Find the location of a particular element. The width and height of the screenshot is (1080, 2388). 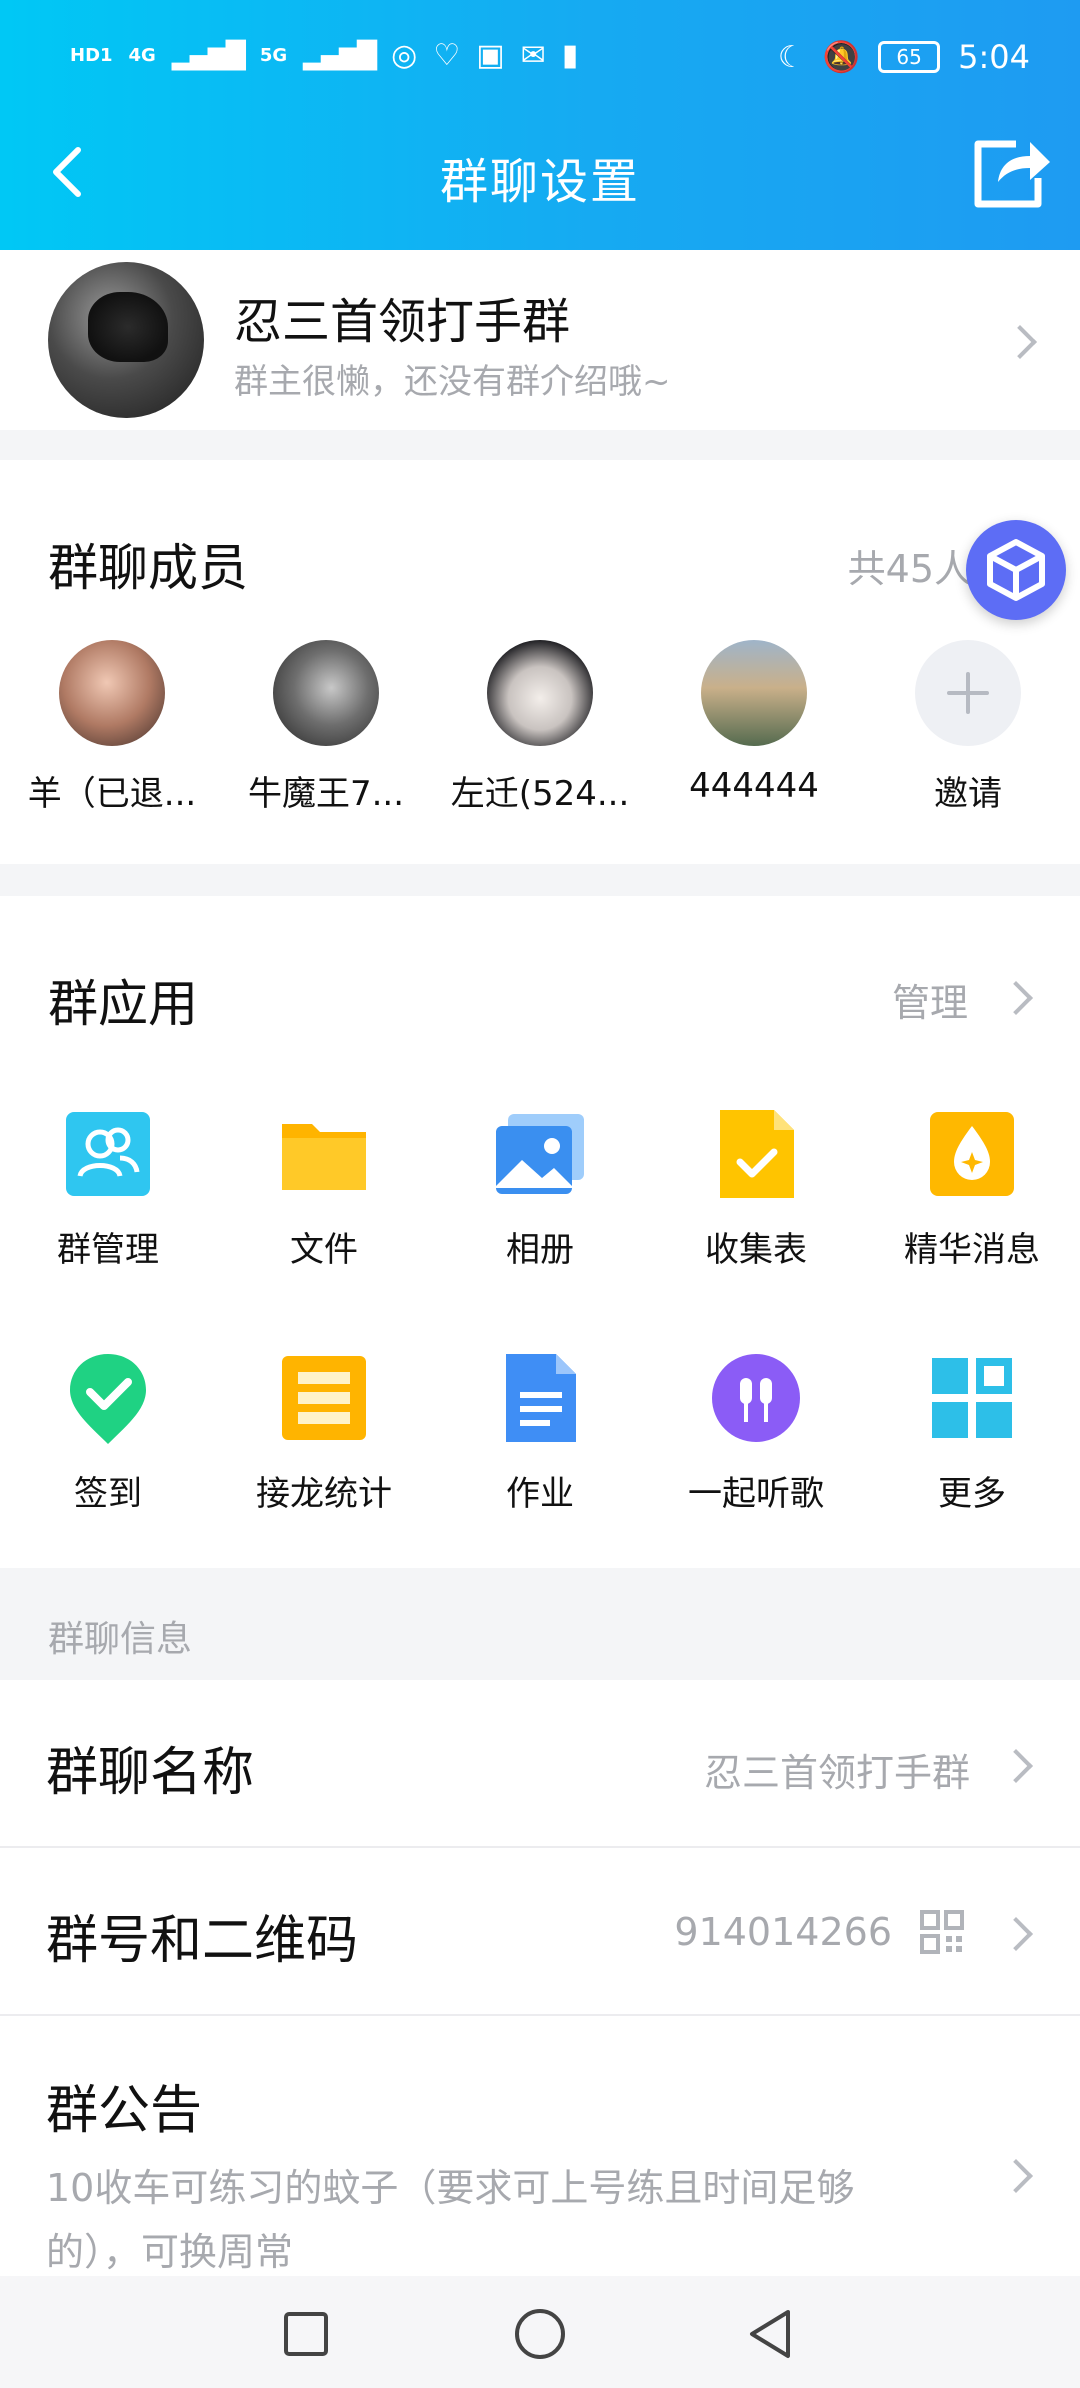

app-label: 作业 is located at coordinates (540, 1494).